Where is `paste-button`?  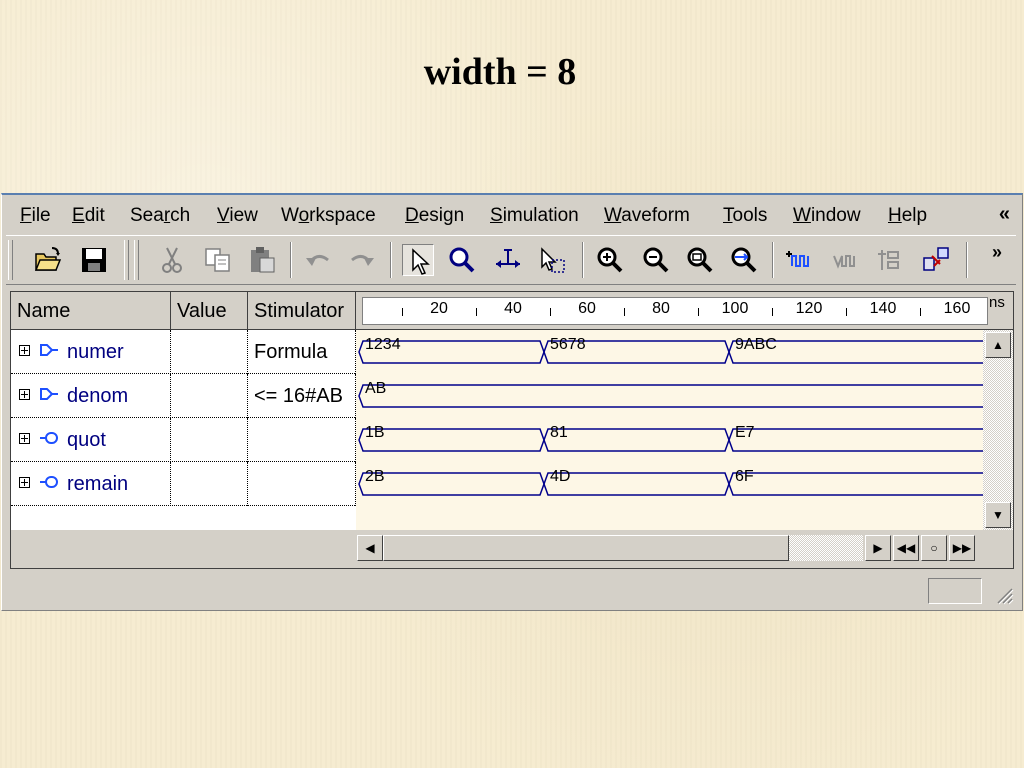
paste-button is located at coordinates (262, 260).